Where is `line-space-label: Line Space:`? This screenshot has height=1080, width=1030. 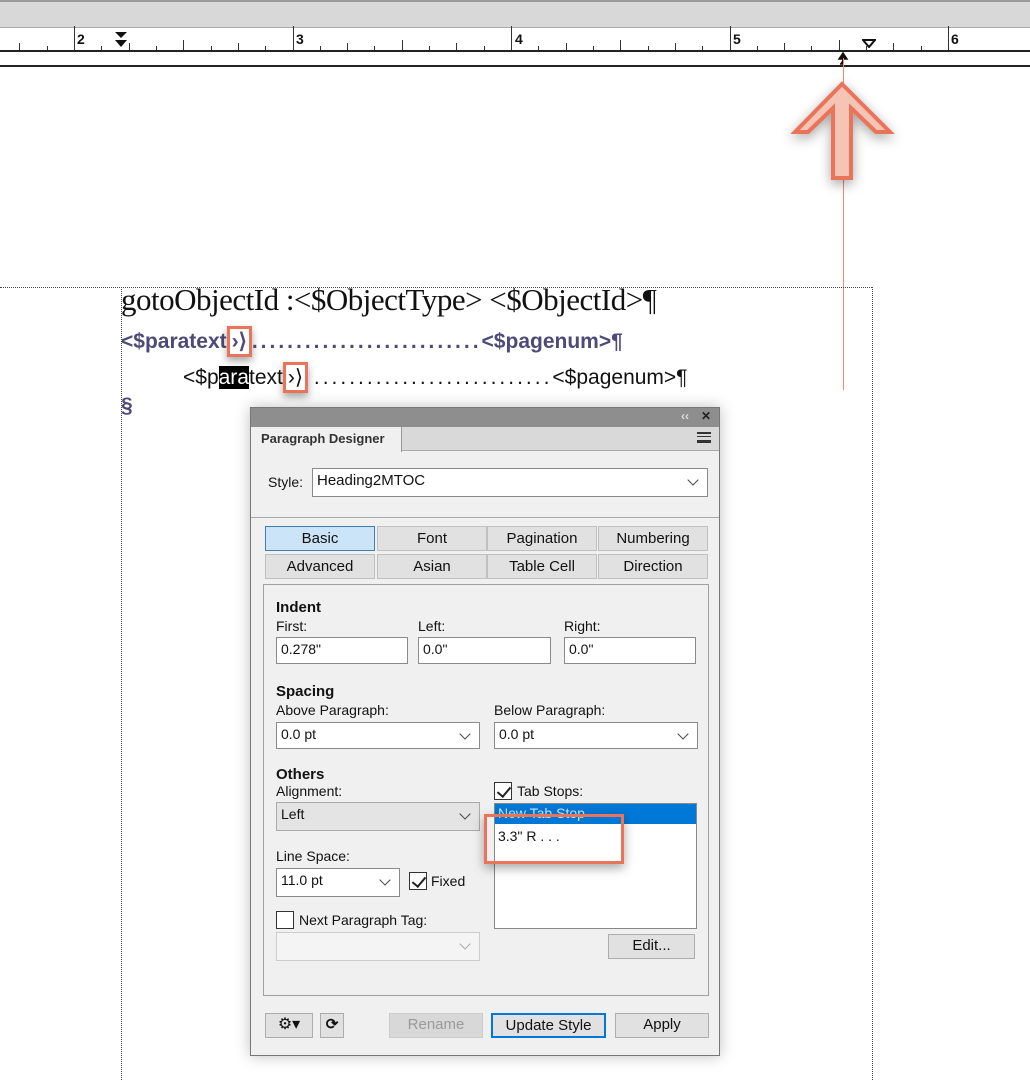
line-space-label: Line Space: is located at coordinates (313, 856).